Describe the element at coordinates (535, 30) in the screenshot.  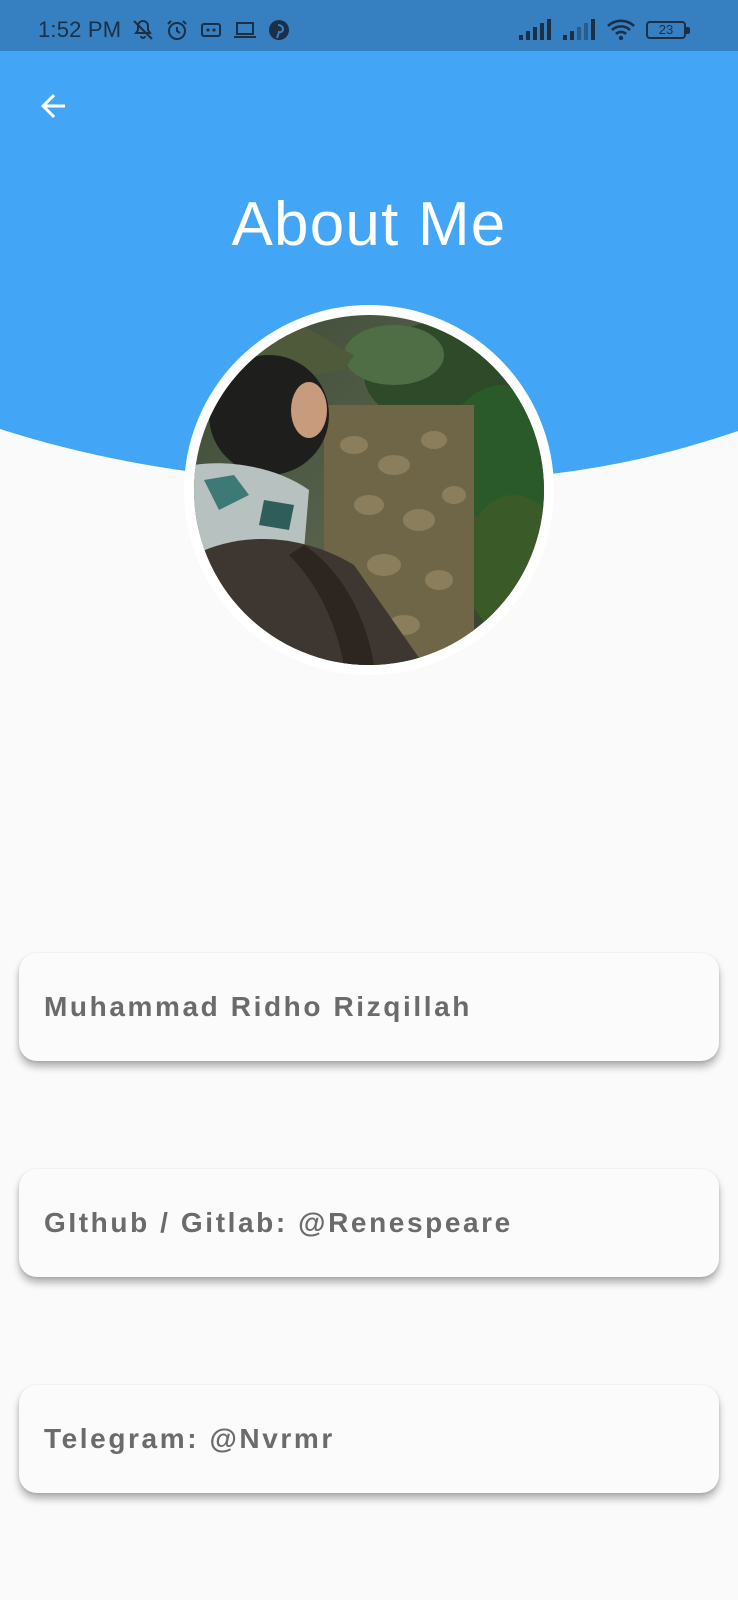
I see `signal-icon` at that location.